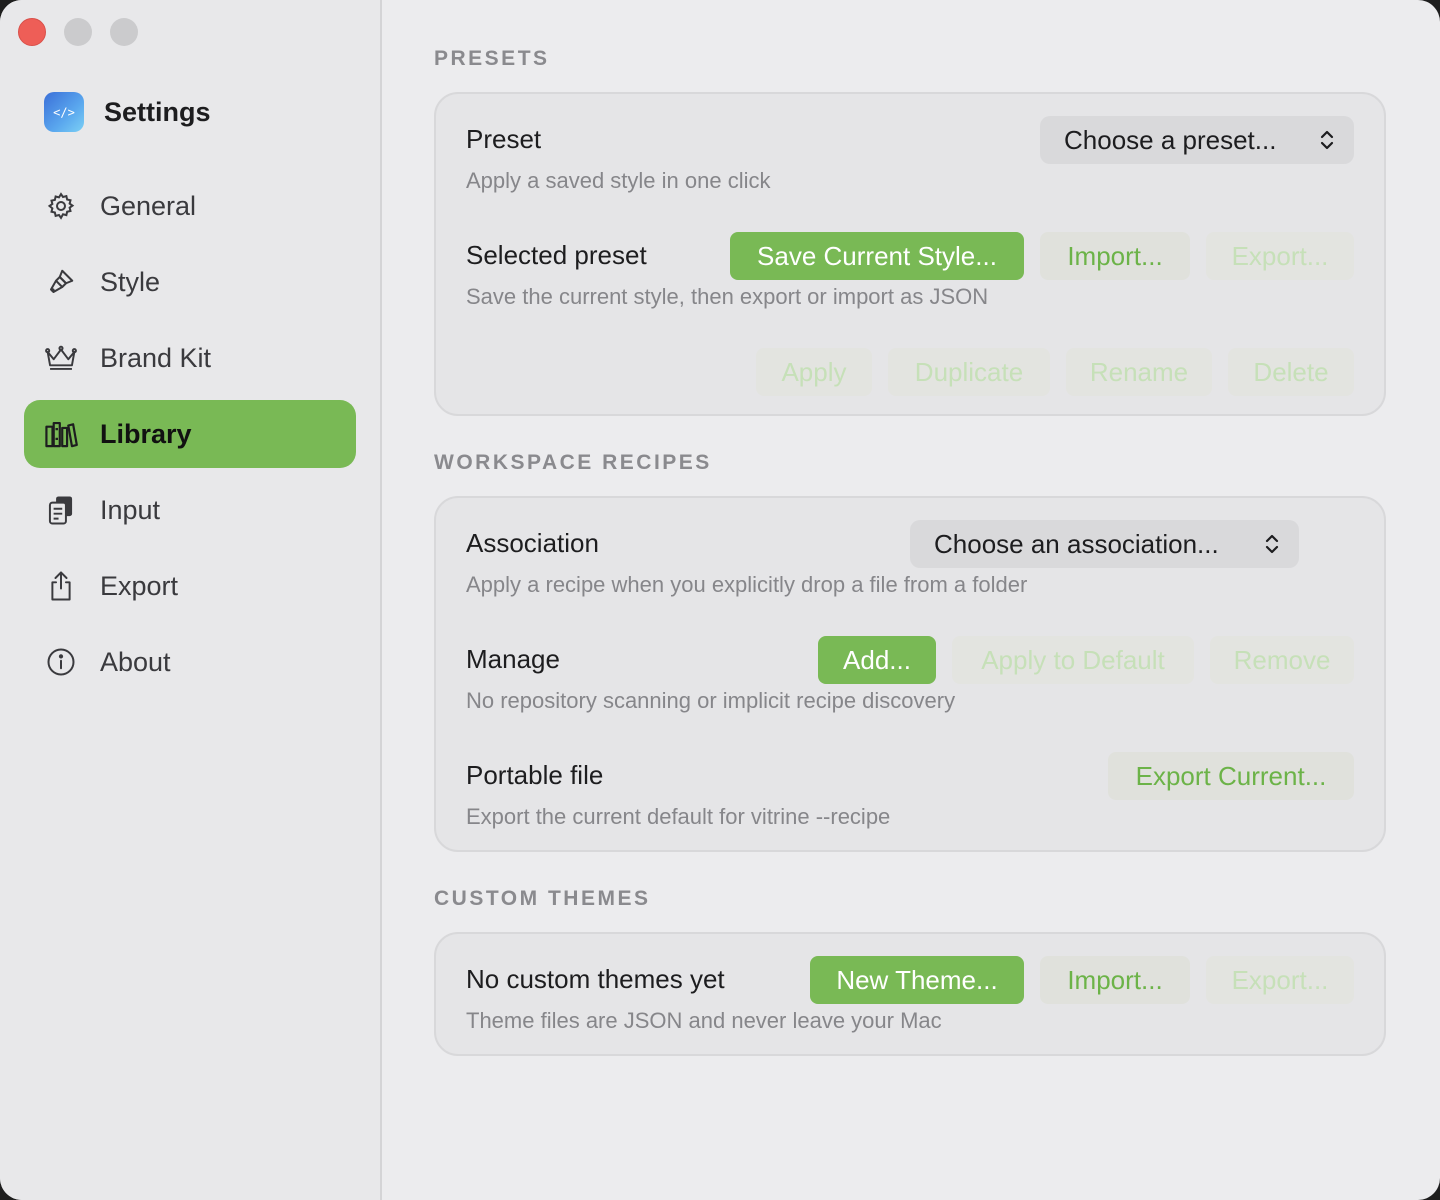 This screenshot has height=1200, width=1440. What do you see at coordinates (1291, 372) in the screenshot?
I see `delete-preset-button: Delete` at bounding box center [1291, 372].